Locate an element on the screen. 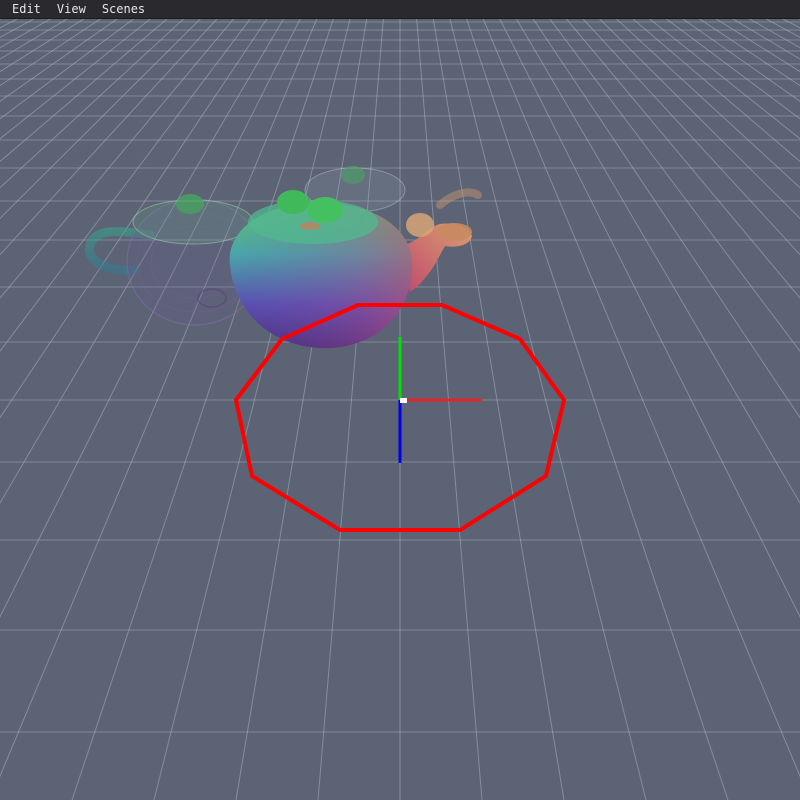 The image size is (800, 800). menu-edit: Edit is located at coordinates (26, 9).